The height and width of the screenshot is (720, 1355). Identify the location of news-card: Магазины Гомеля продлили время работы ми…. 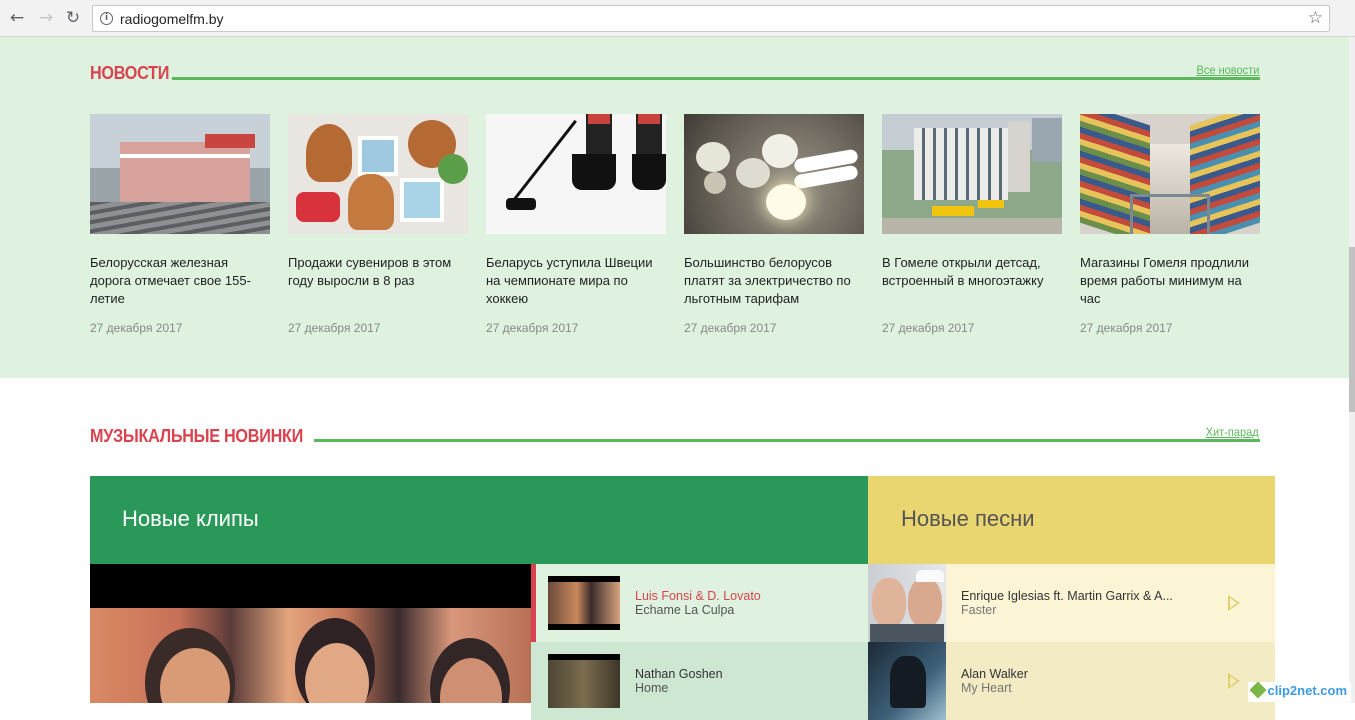
(1170, 224).